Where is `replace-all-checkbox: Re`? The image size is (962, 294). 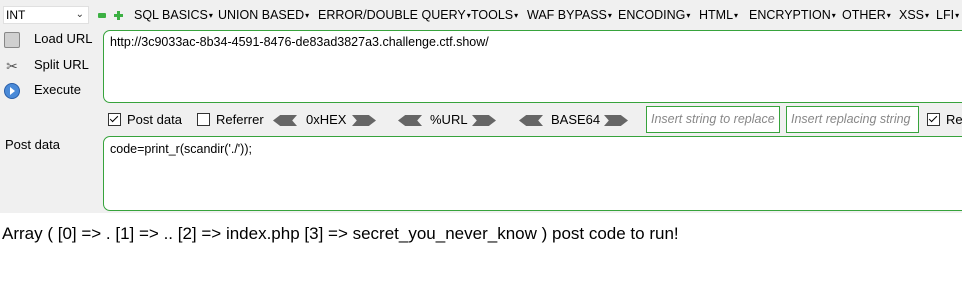 replace-all-checkbox: Re is located at coordinates (944, 121).